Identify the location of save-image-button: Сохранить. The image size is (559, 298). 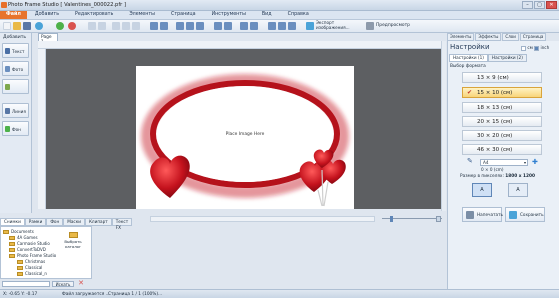
(525, 214).